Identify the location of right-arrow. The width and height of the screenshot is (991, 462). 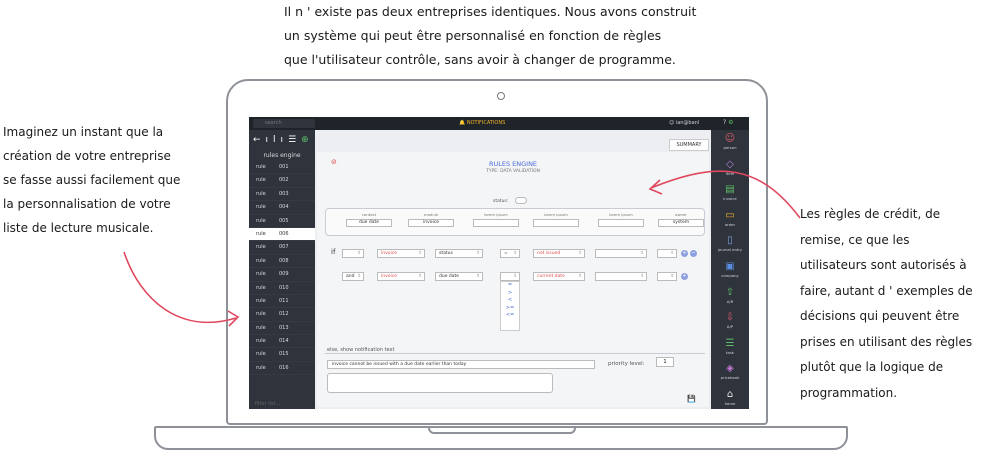
(725, 194).